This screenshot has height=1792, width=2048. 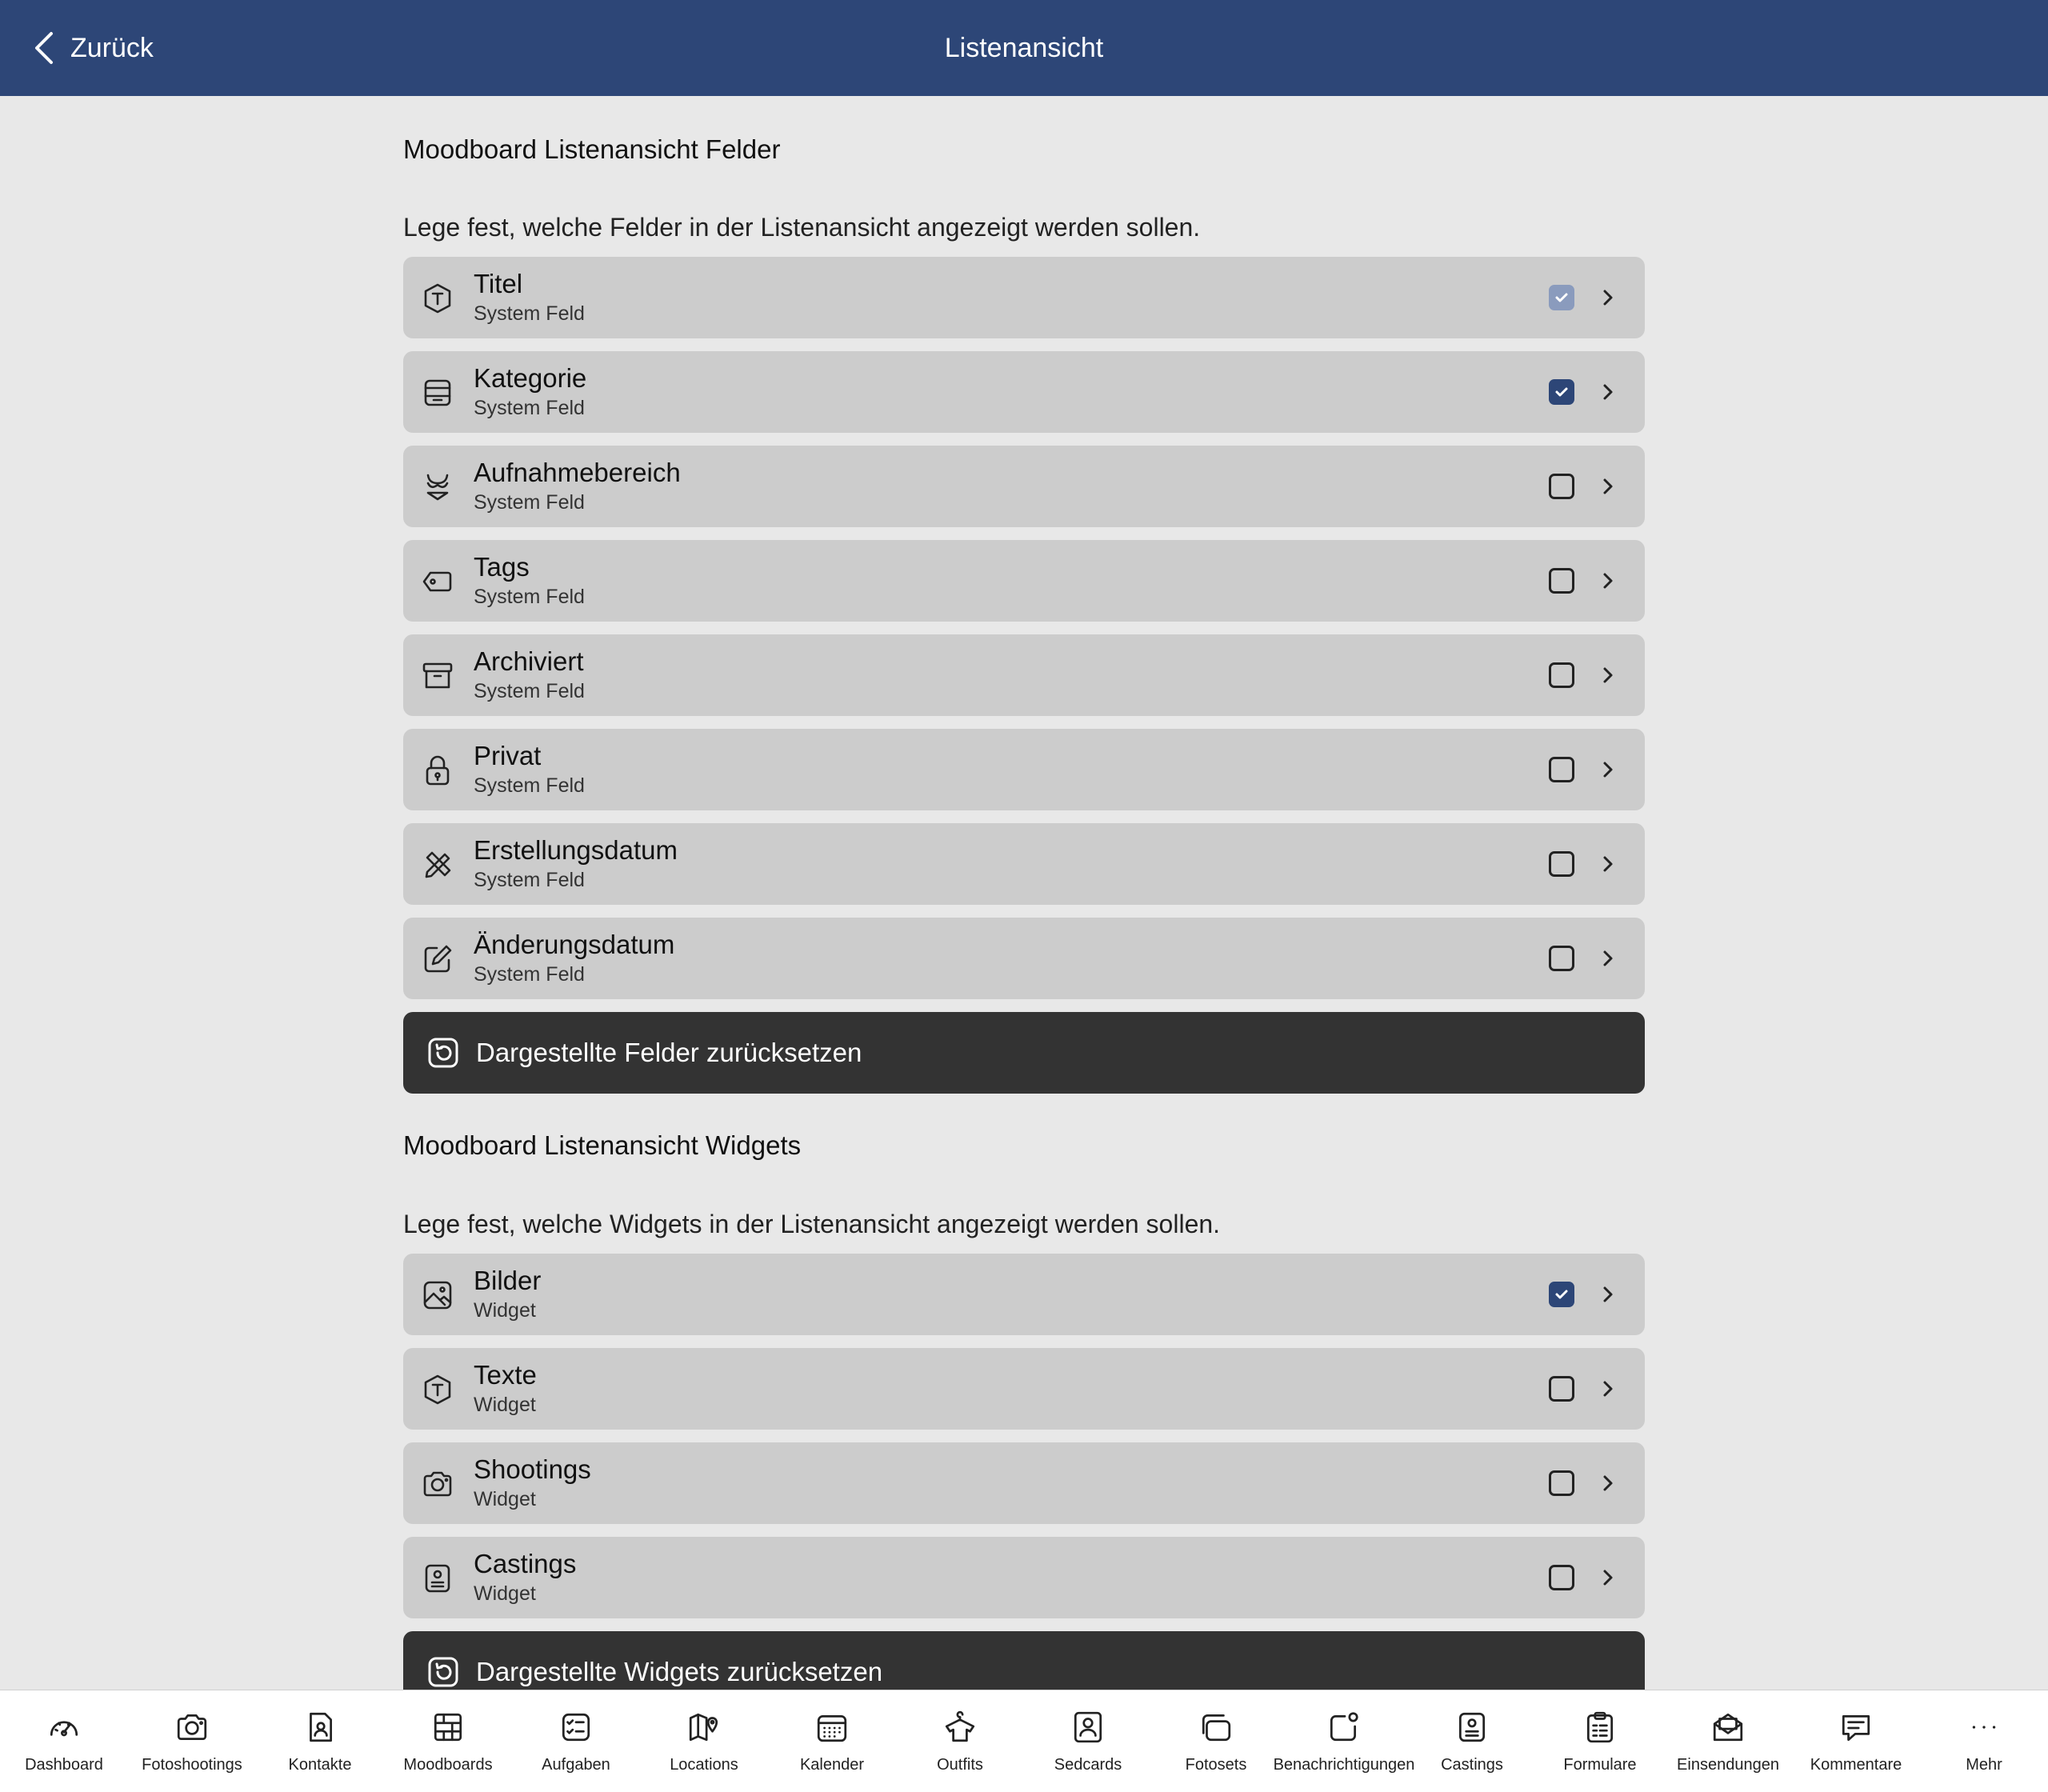 What do you see at coordinates (437, 770) in the screenshot?
I see `lock-icon` at bounding box center [437, 770].